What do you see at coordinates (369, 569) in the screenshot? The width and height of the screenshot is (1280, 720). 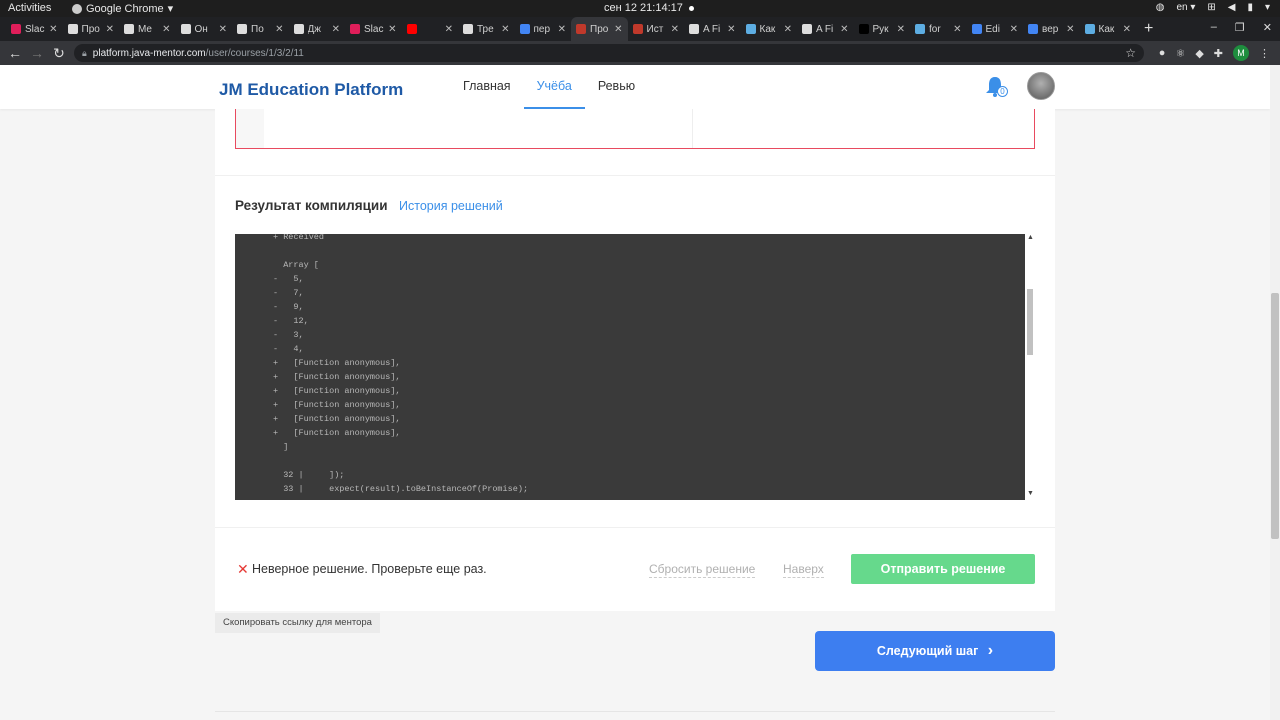 I see `error-message: Неверное решение. Проверьте еще раз.` at bounding box center [369, 569].